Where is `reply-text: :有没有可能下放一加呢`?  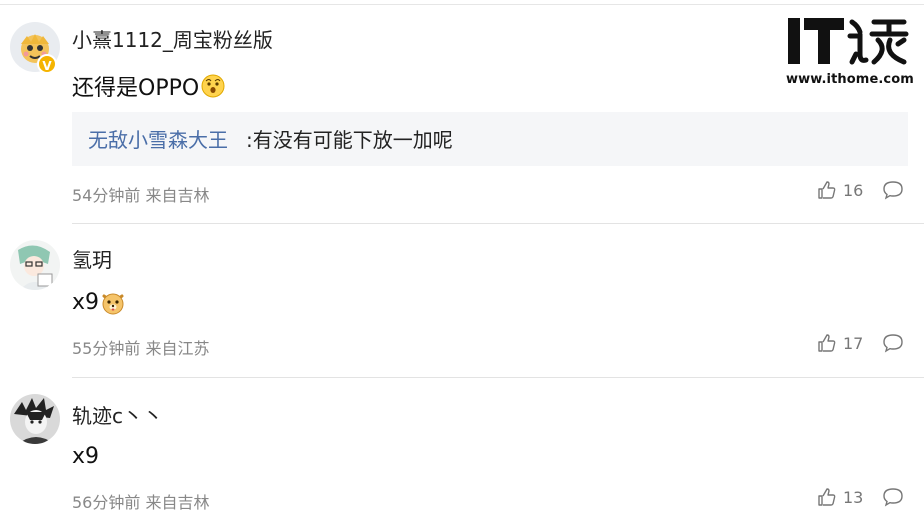
reply-text: :有没有可能下放一加呢 is located at coordinates (349, 140).